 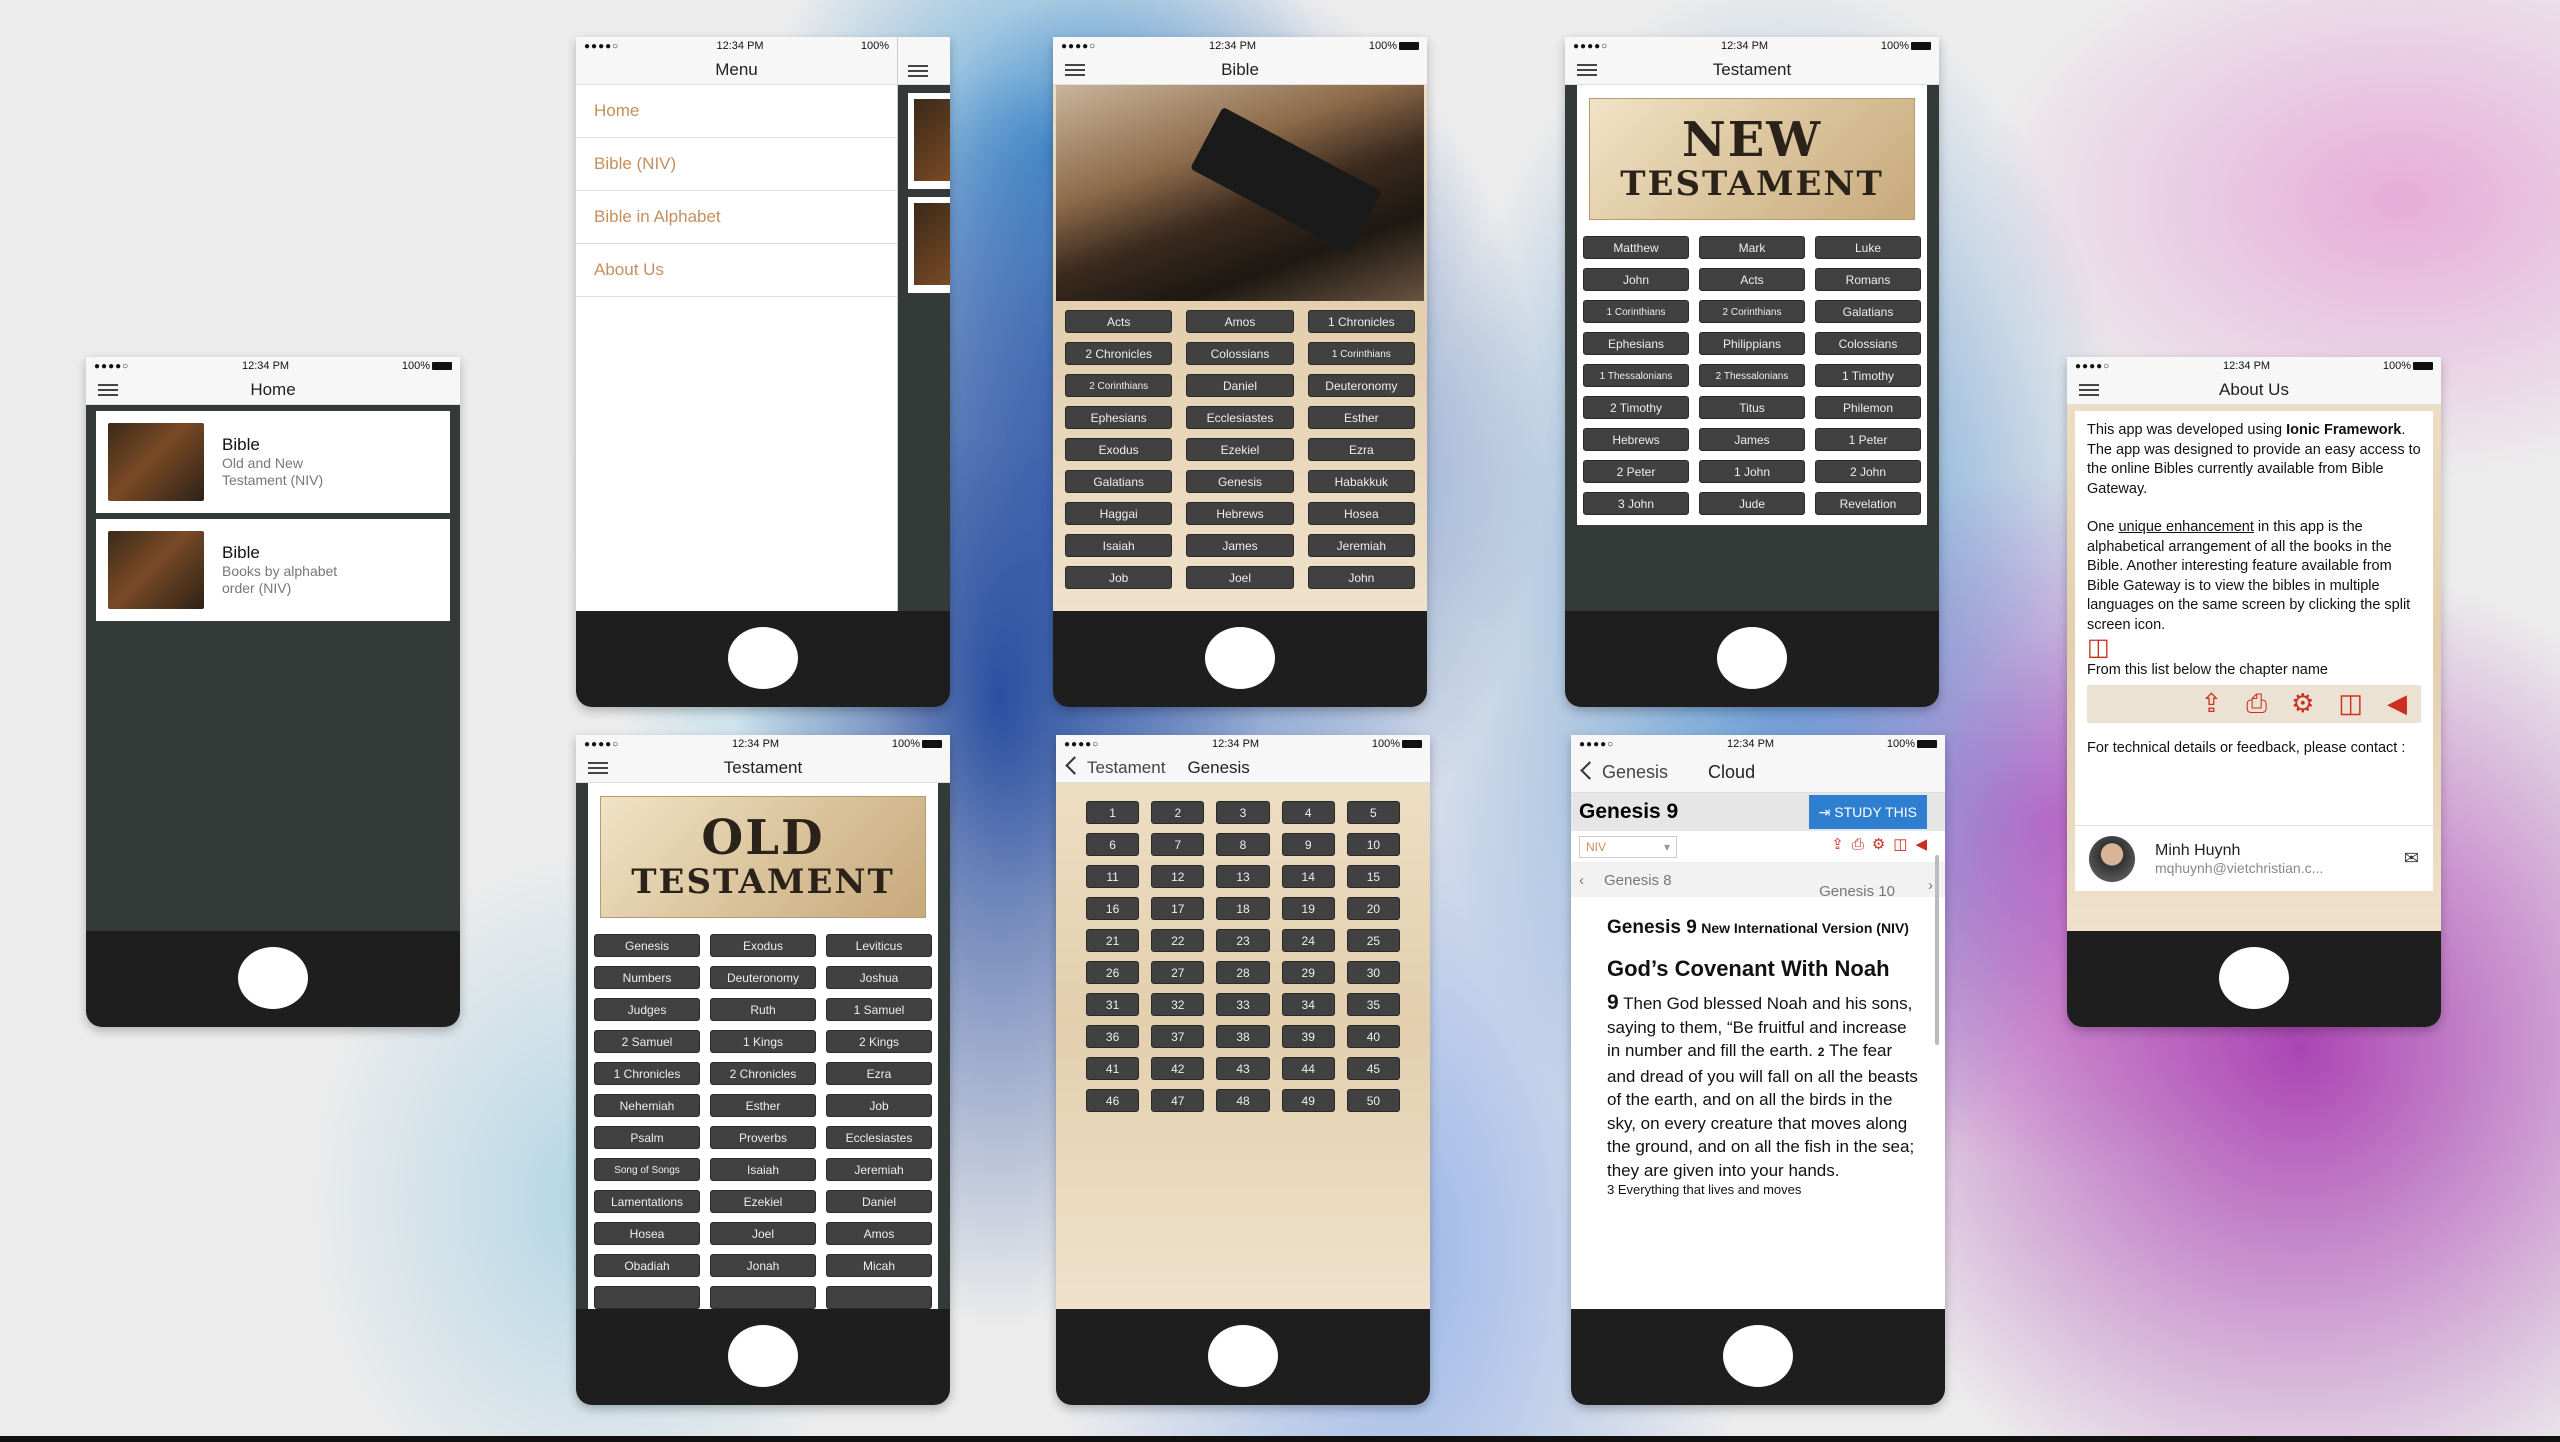 What do you see at coordinates (1373, 940) in the screenshot?
I see `chapter-button: 25` at bounding box center [1373, 940].